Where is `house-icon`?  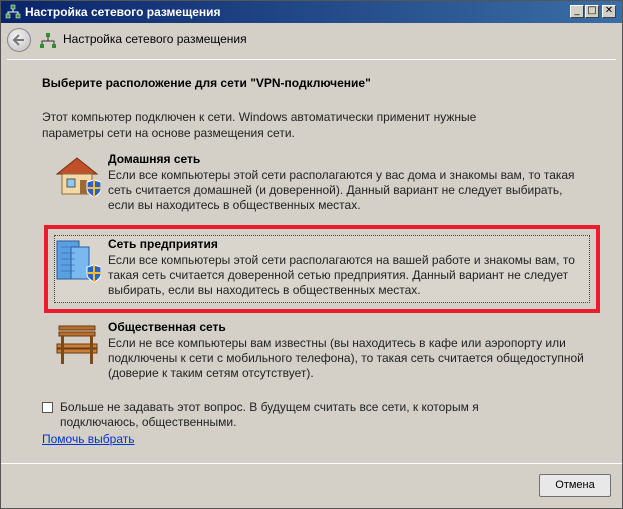 house-icon is located at coordinates (77, 178).